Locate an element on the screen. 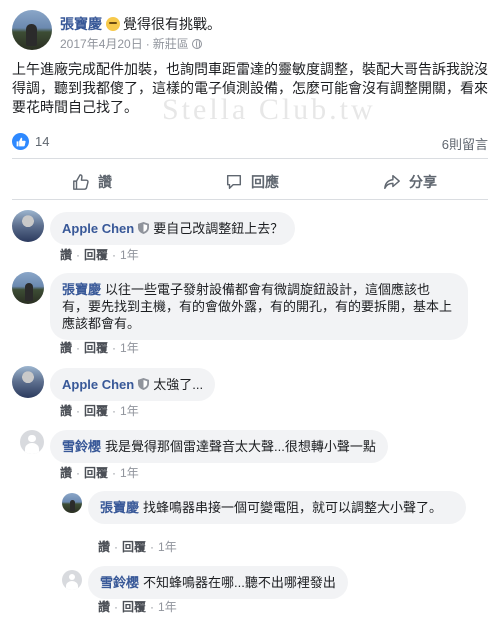 This screenshot has width=500, height=624. post-feeling: 覺得很有挑戰。 is located at coordinates (172, 24).